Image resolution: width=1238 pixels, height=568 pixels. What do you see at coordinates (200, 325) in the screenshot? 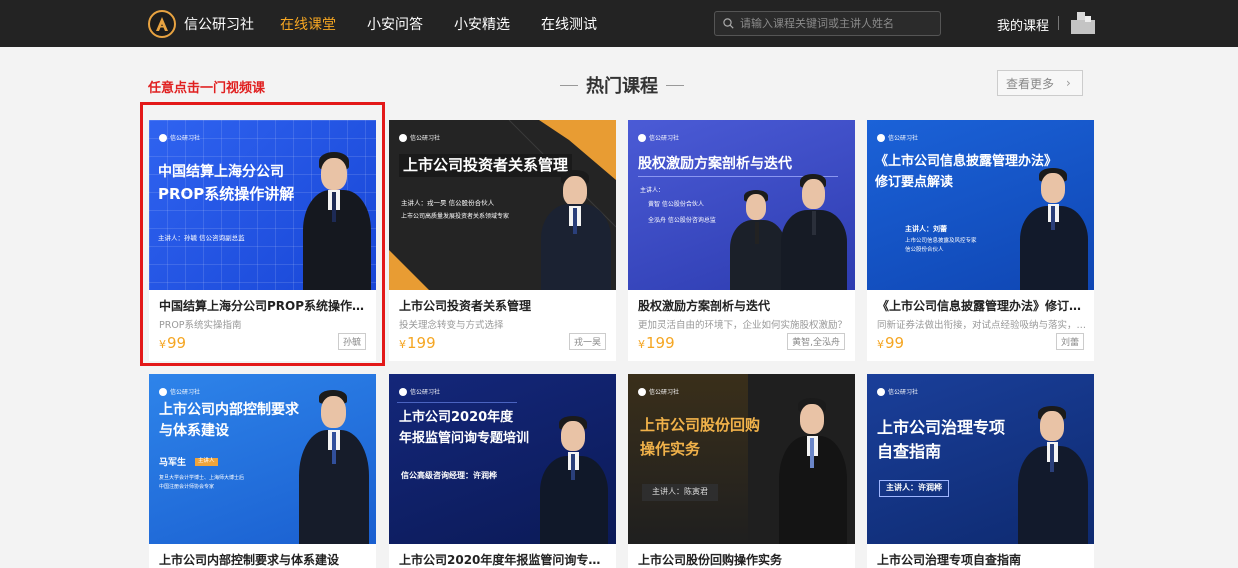
I see `course-subtitle: PROP系统实操指南` at bounding box center [200, 325].